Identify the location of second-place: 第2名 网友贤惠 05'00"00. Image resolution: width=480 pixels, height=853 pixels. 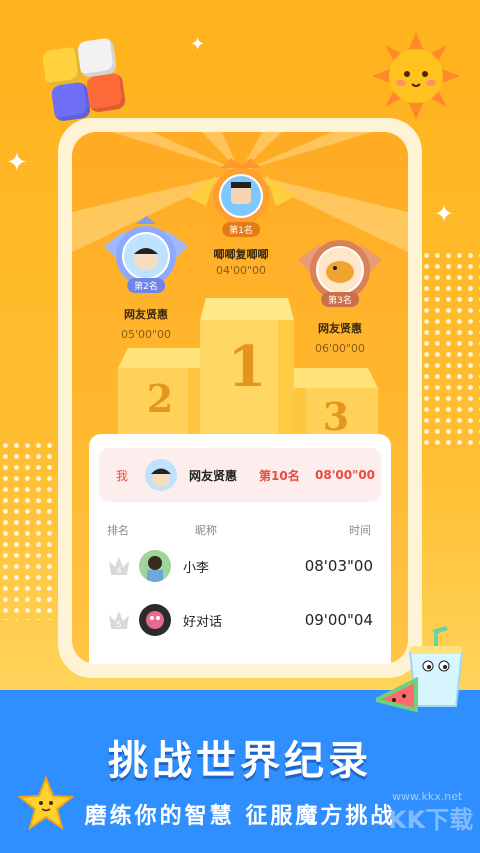
(146, 278).